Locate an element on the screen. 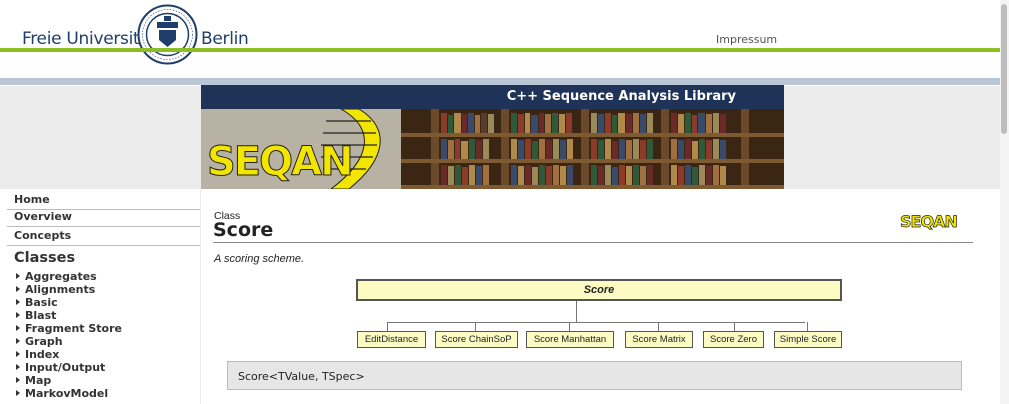 The height and width of the screenshot is (404, 1009). seqan-logo-large: SEQAN is located at coordinates (281, 162).